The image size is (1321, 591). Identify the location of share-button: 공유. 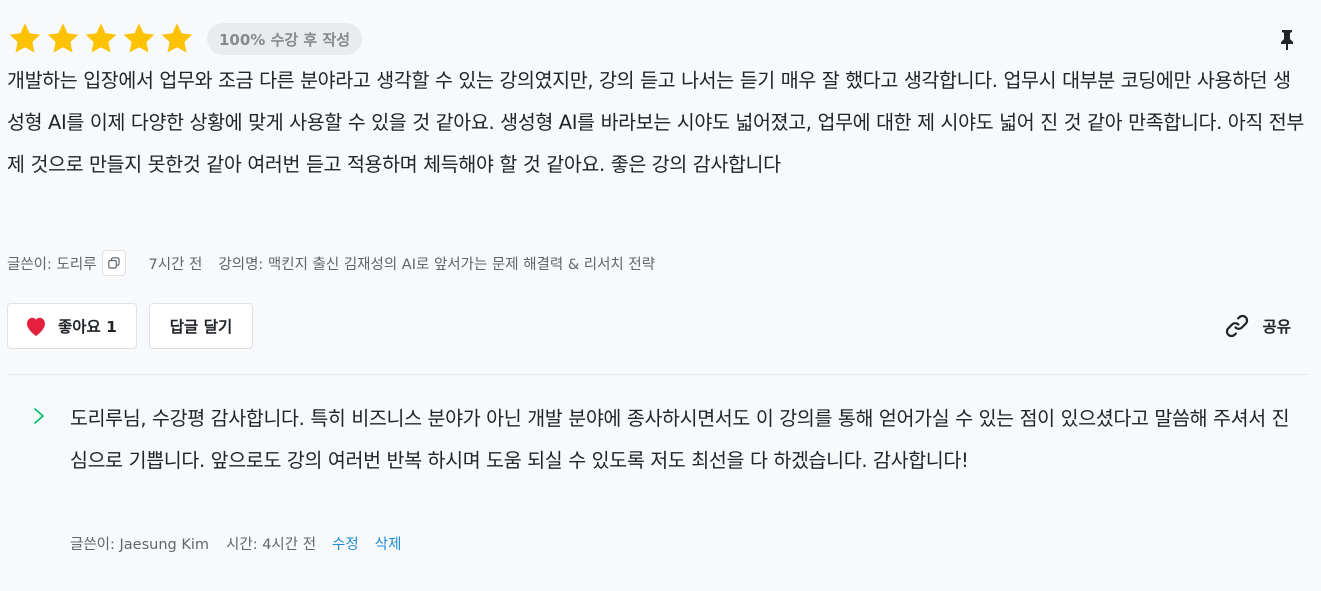
(1257, 326).